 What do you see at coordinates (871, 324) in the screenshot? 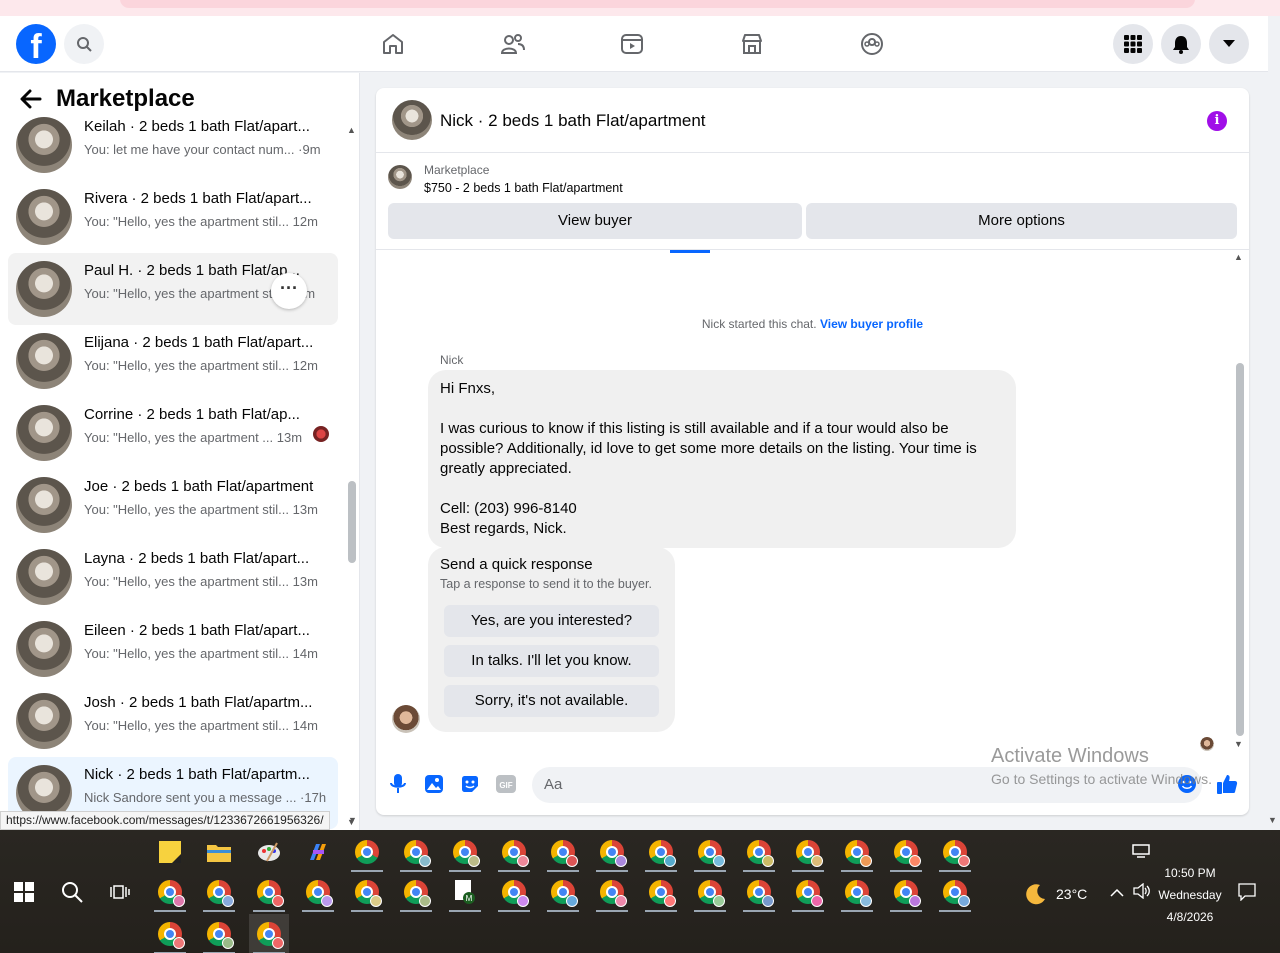
I see `view-buyer-profile-link: View buyer profile` at bounding box center [871, 324].